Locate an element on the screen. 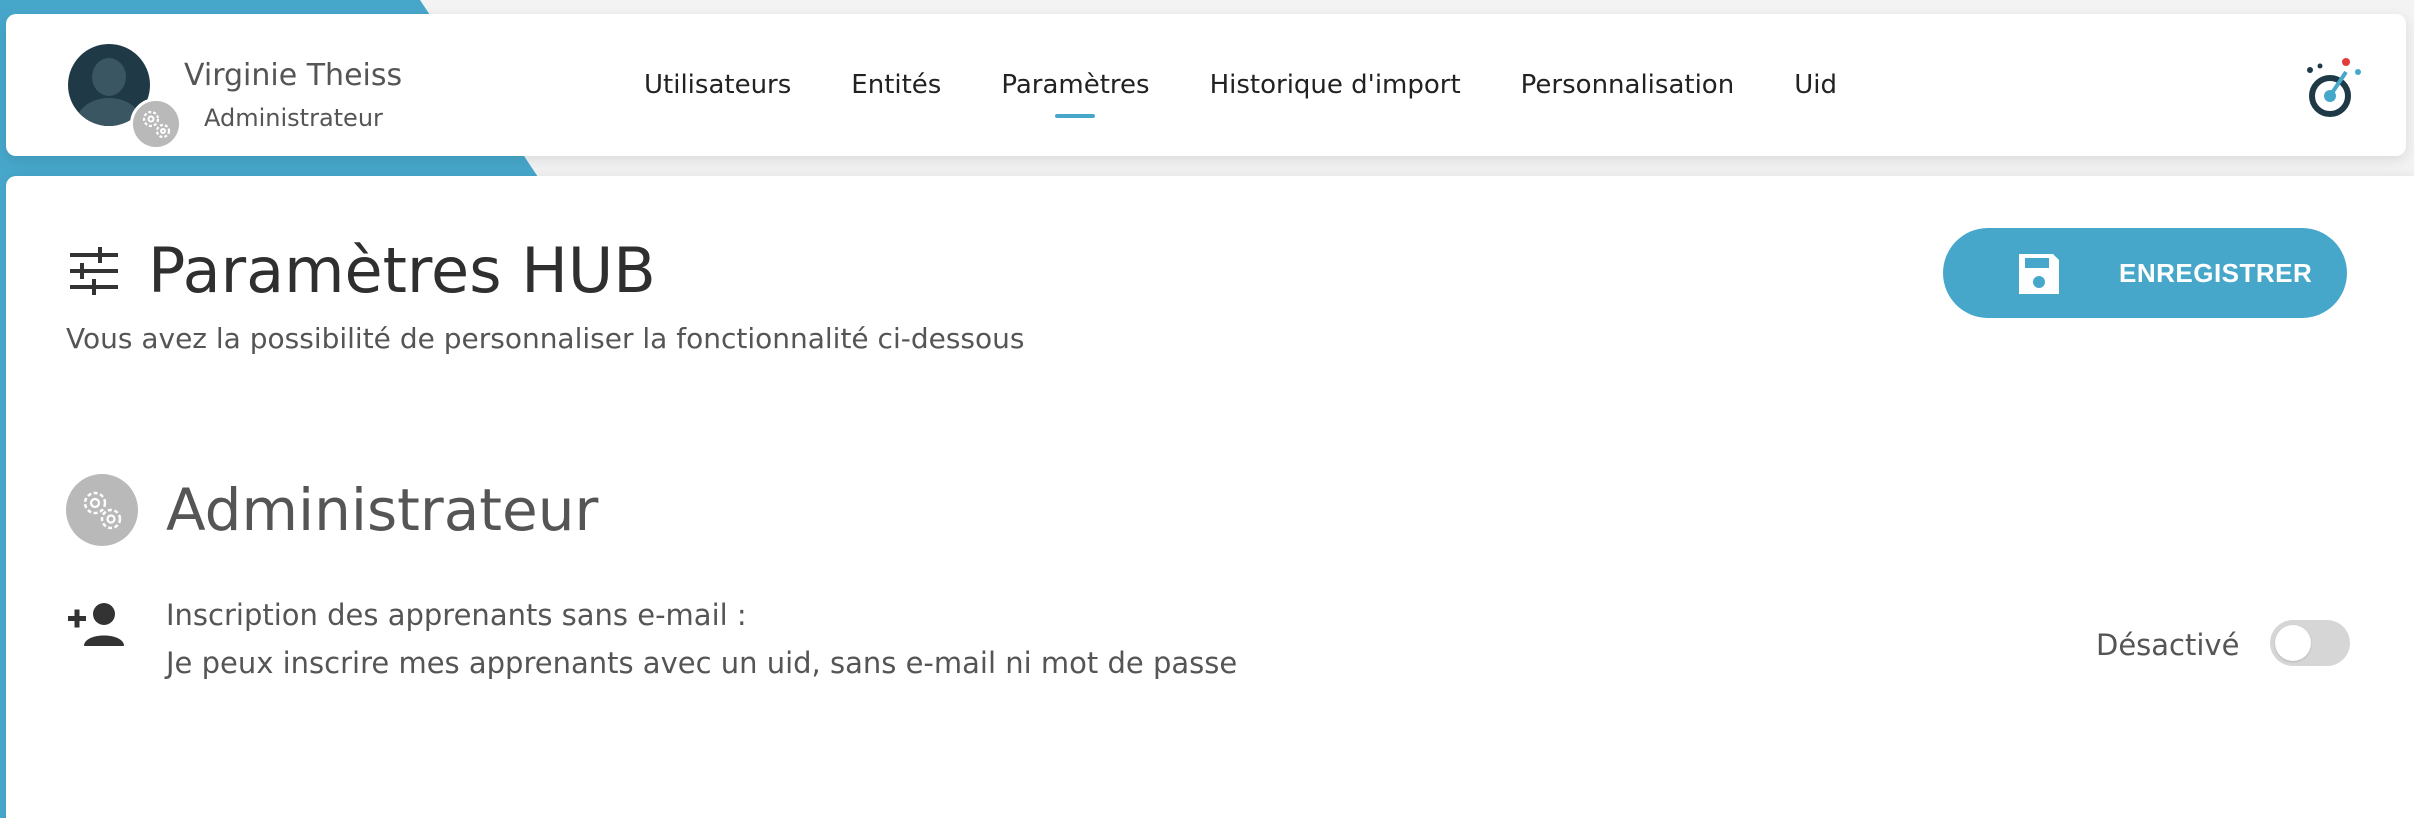  nav-item-utilisateurs: Utilisateurs is located at coordinates (717, 85).